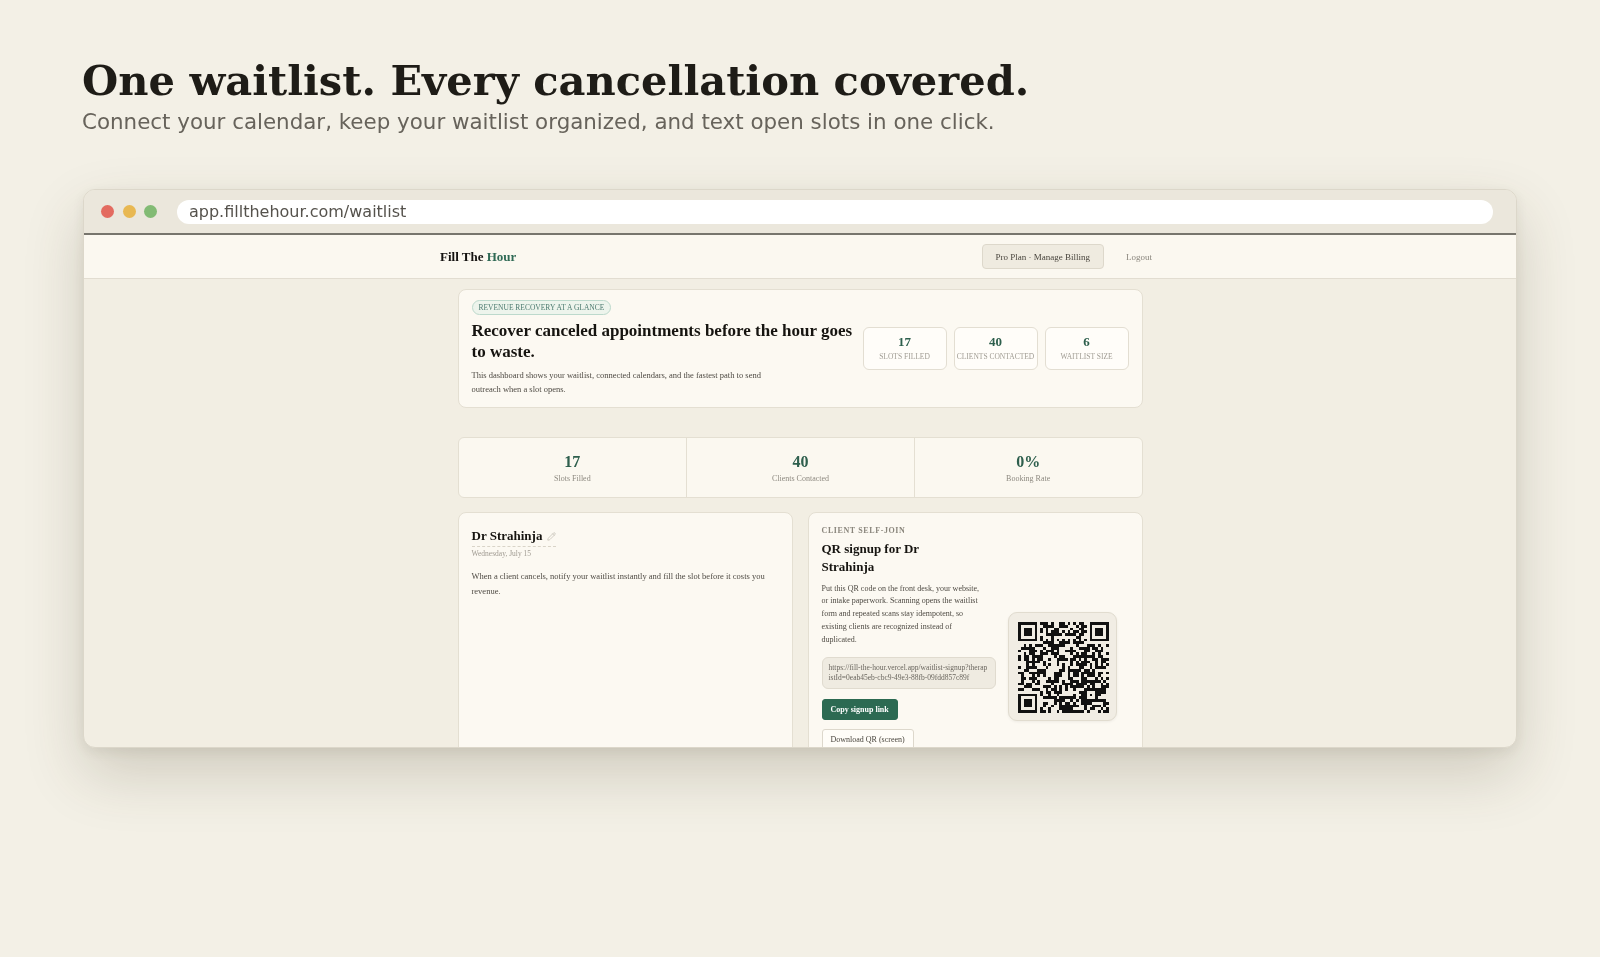  I want to click on signup-eyebrow: CLIENT SELF-JOIN, so click(864, 531).